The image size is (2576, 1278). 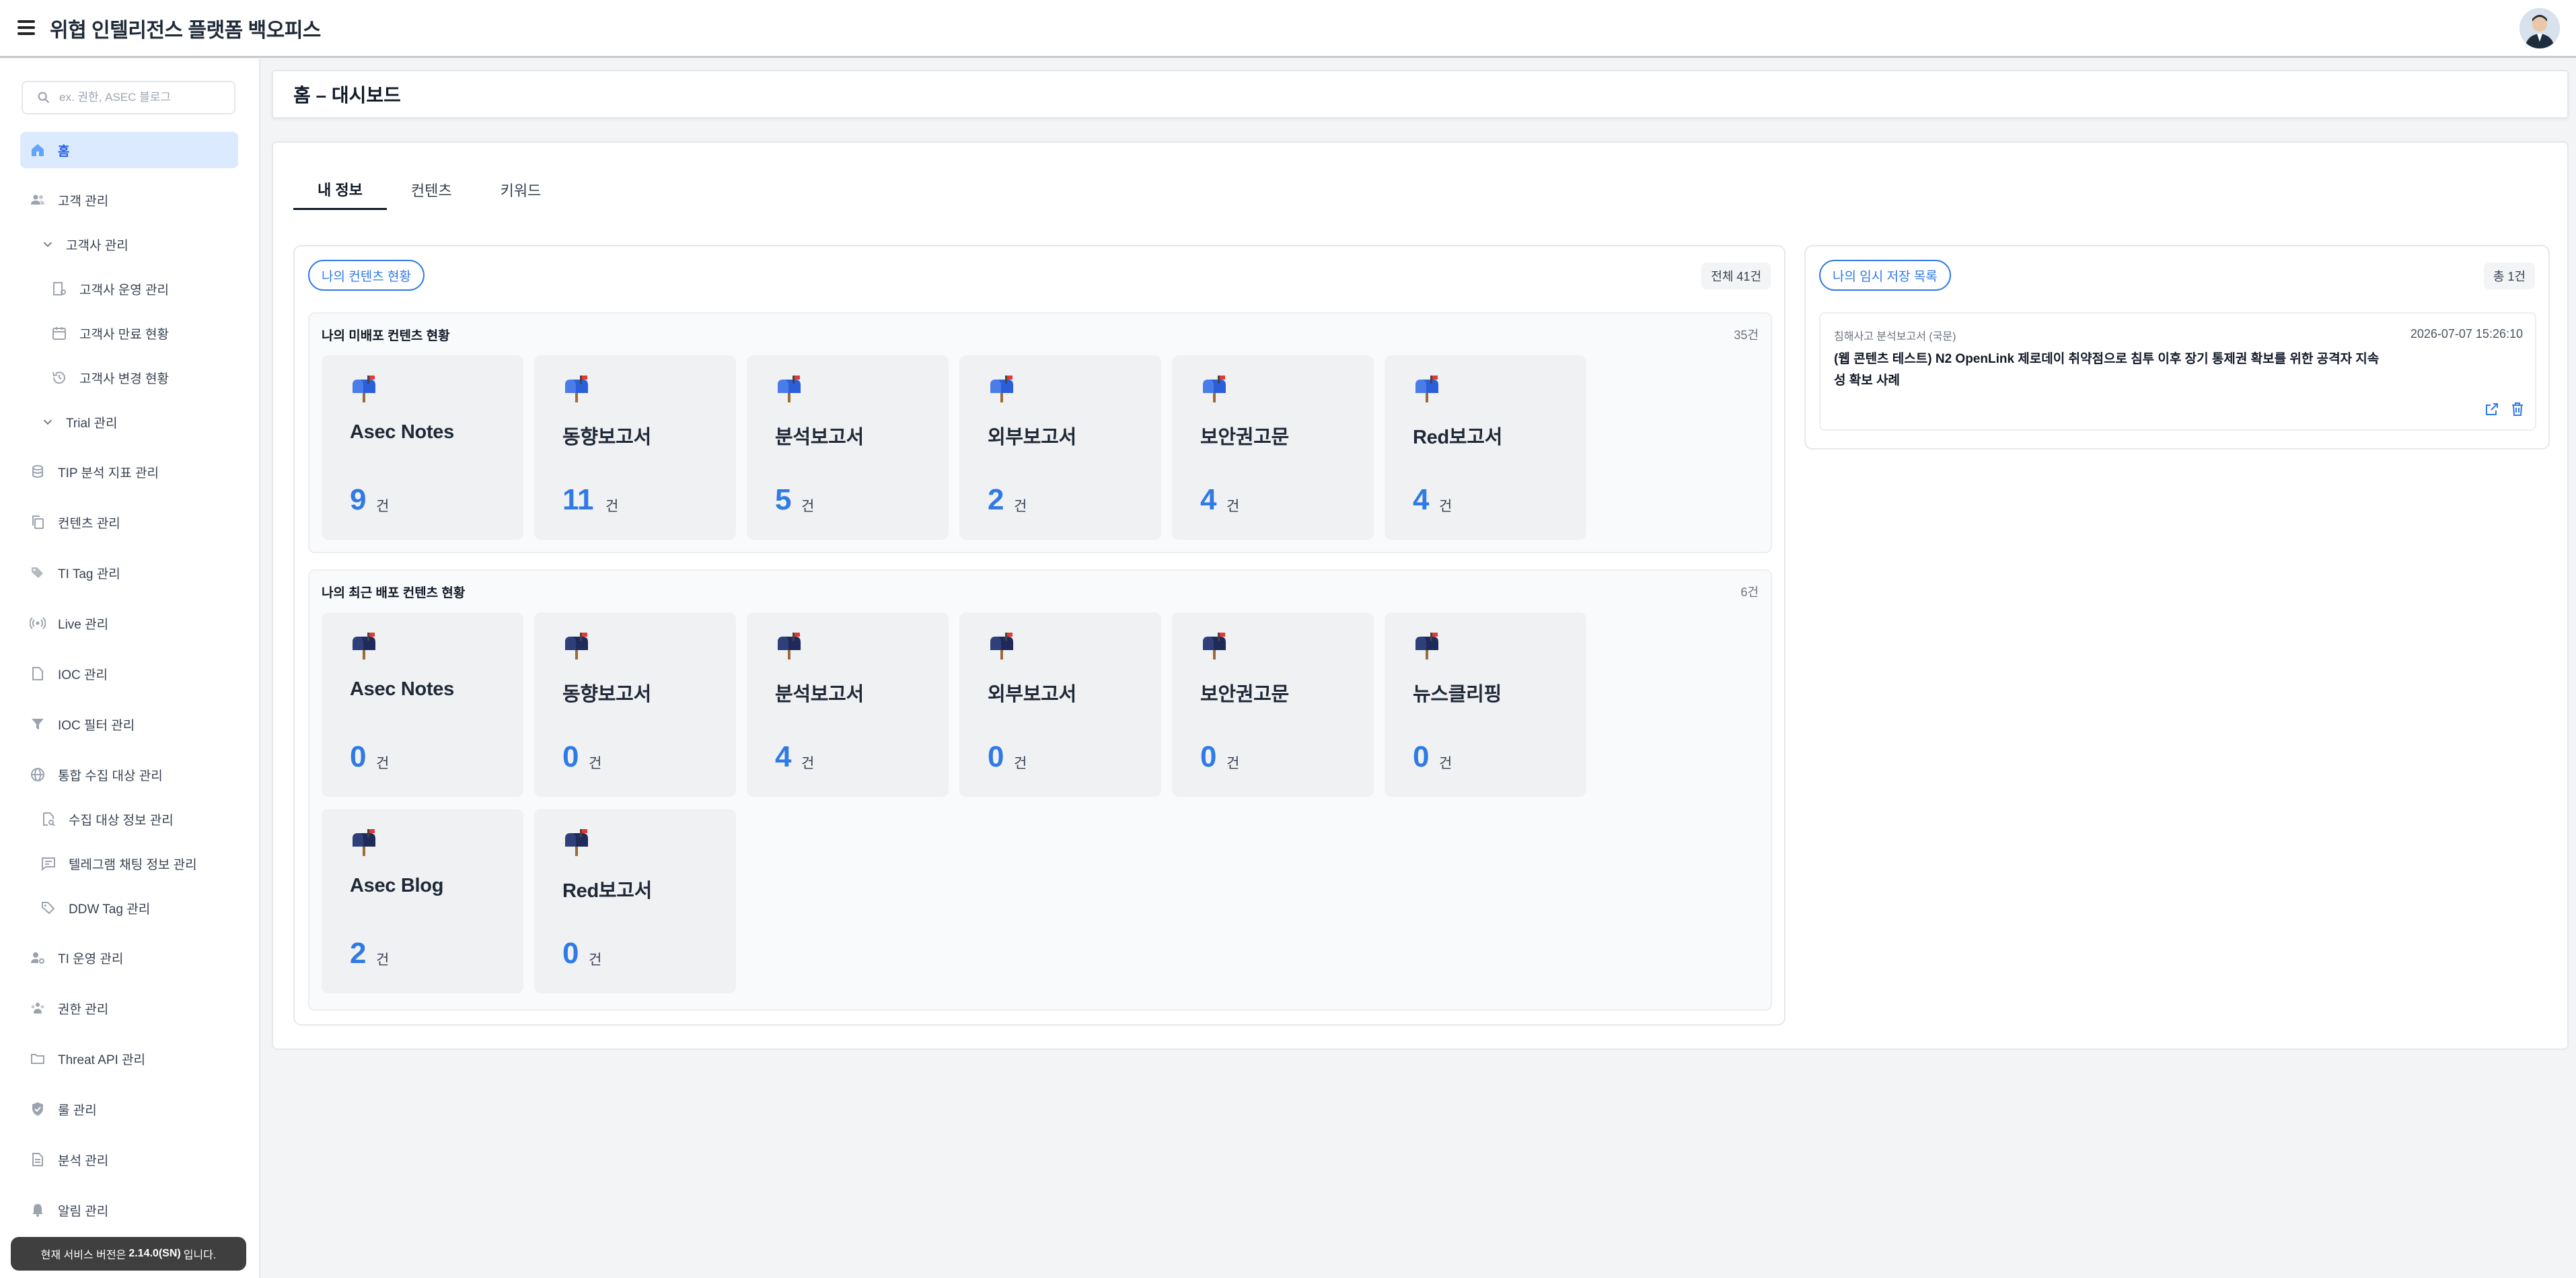 I want to click on stat-value: 9, so click(x=359, y=499).